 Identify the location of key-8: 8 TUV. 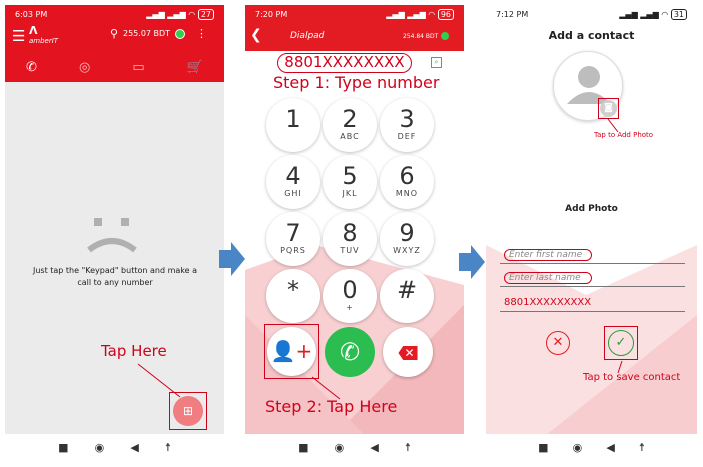
(350, 239).